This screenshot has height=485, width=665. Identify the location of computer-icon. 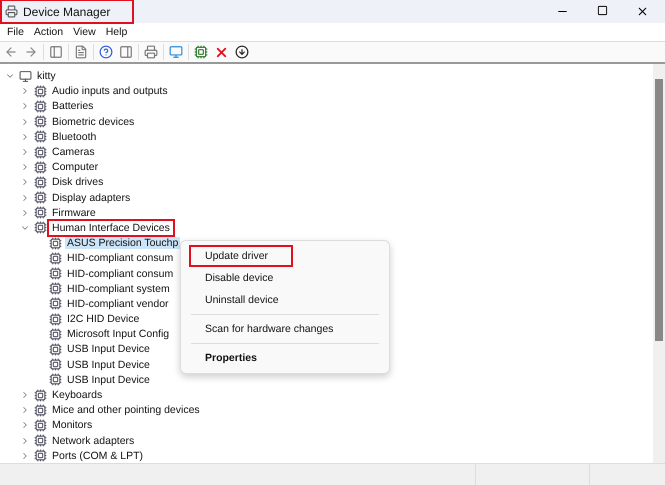
(25, 76).